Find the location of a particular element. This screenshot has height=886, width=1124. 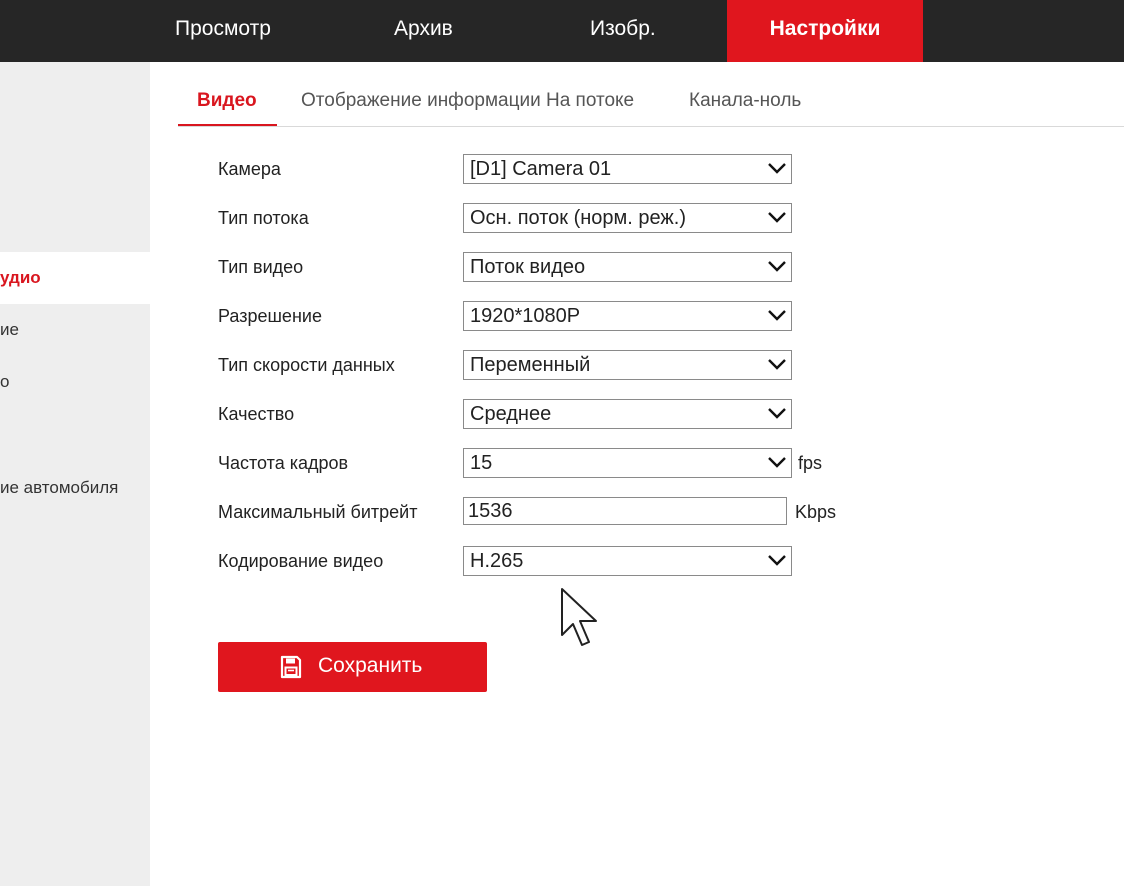

bitrate-type-row: Тип скорости данных Переменный is located at coordinates (568, 365).